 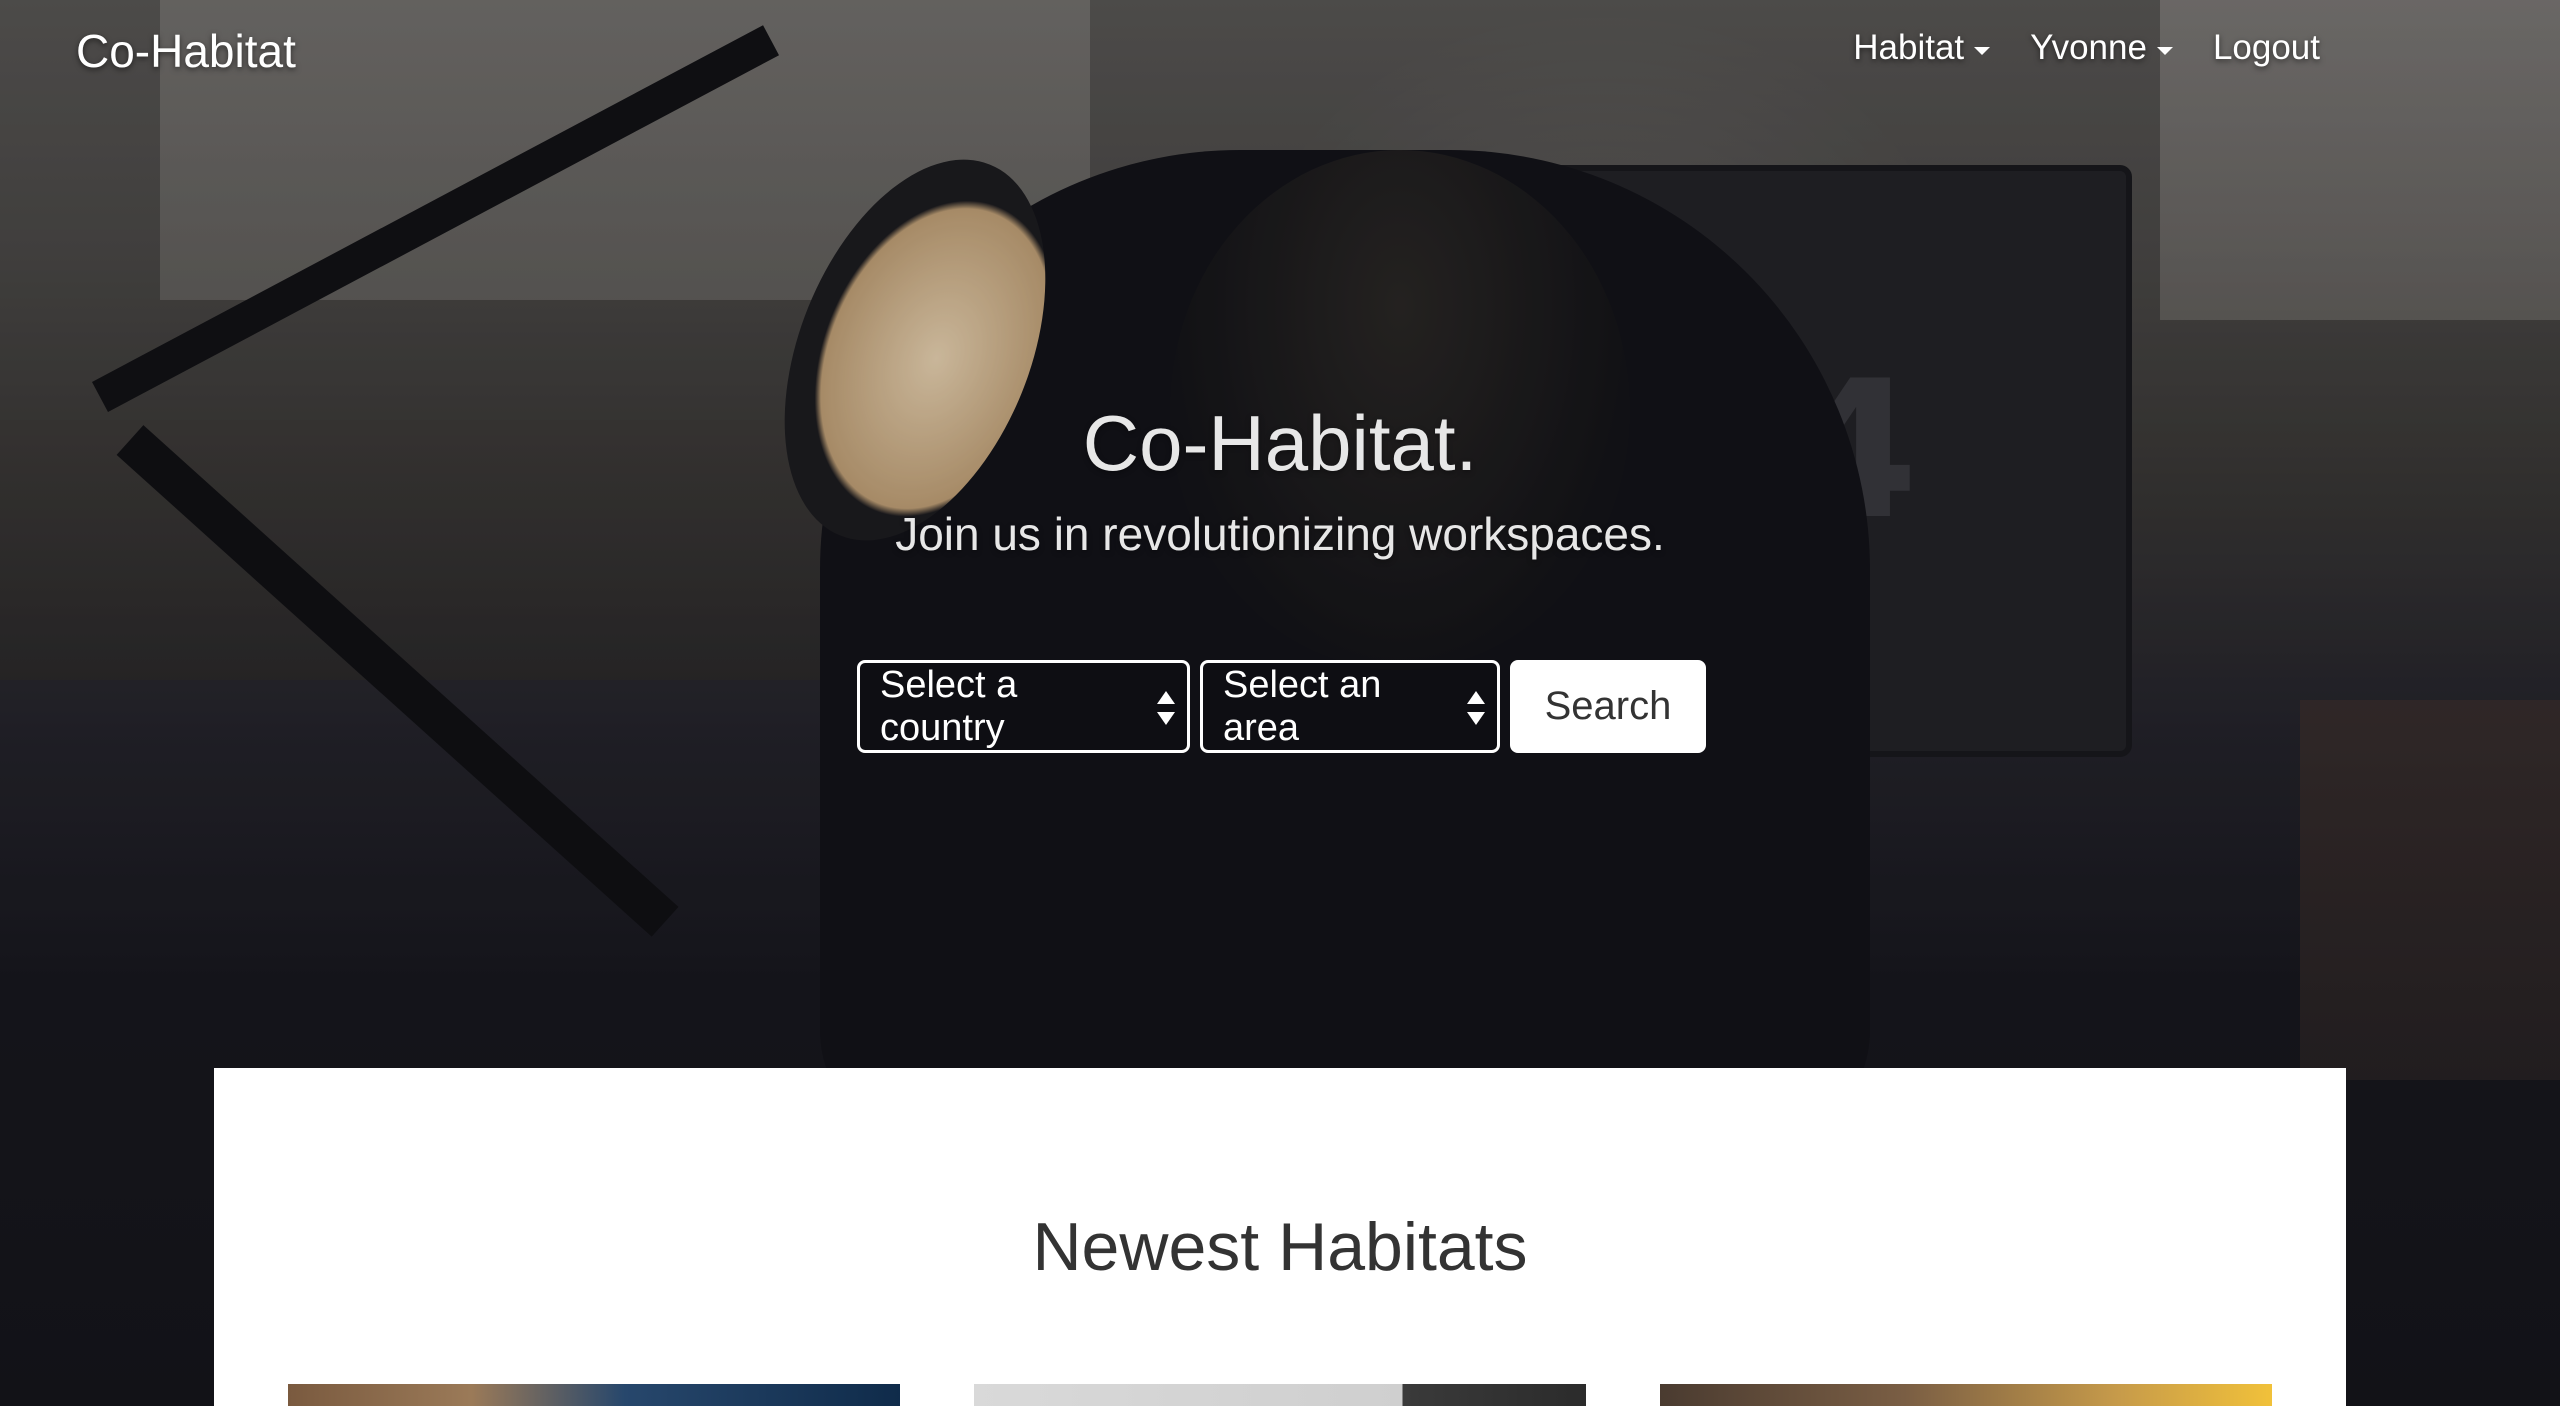 What do you see at coordinates (1023, 706) in the screenshot?
I see `country-select: Select a country` at bounding box center [1023, 706].